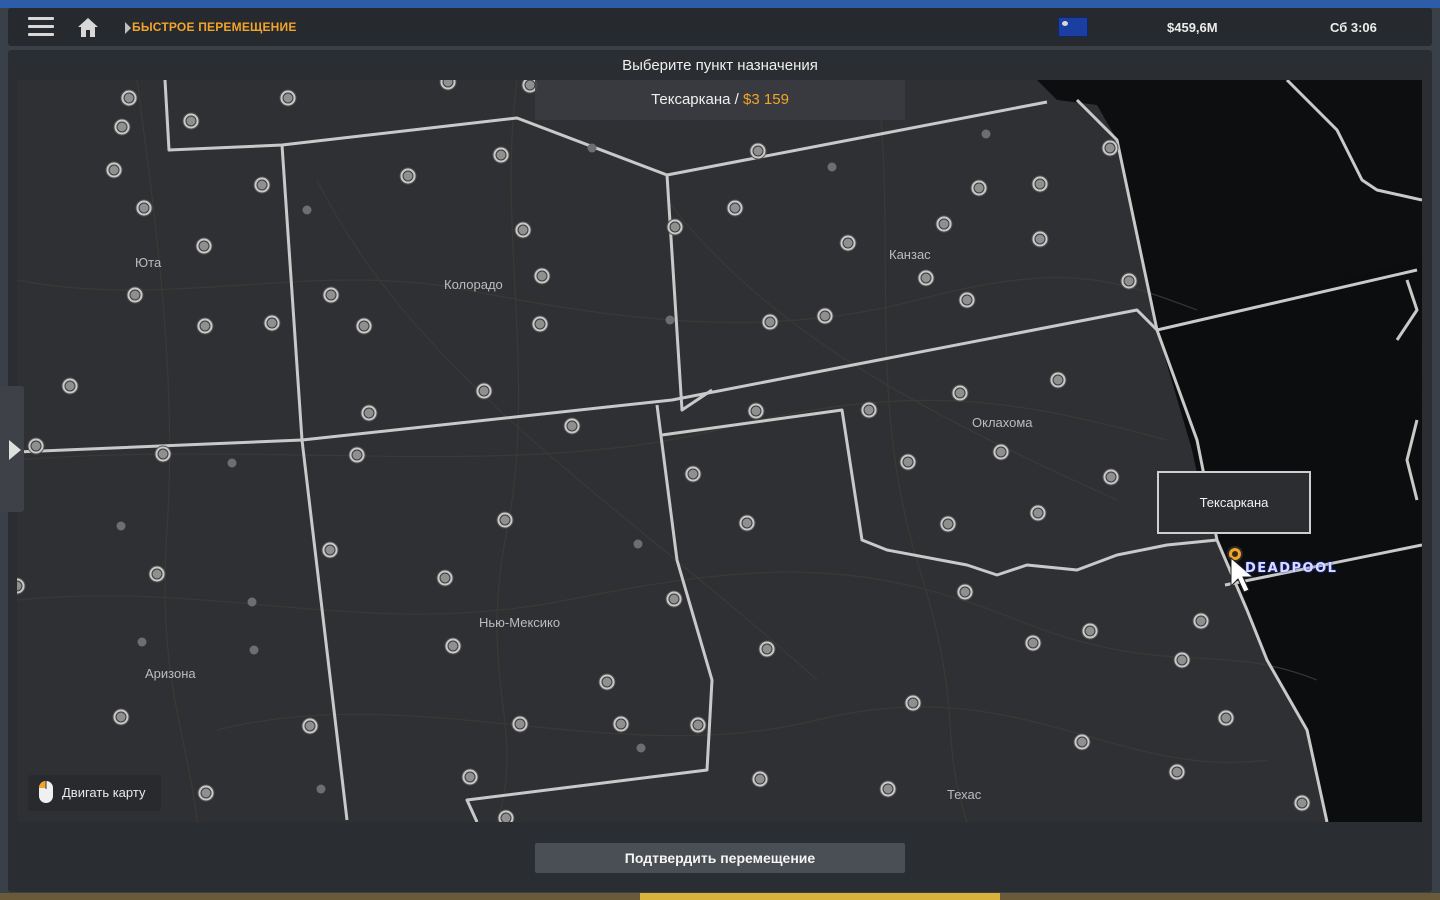 This screenshot has height=900, width=1440. What do you see at coordinates (720, 65) in the screenshot?
I see `panel-title: Выберите пункт назначения` at bounding box center [720, 65].